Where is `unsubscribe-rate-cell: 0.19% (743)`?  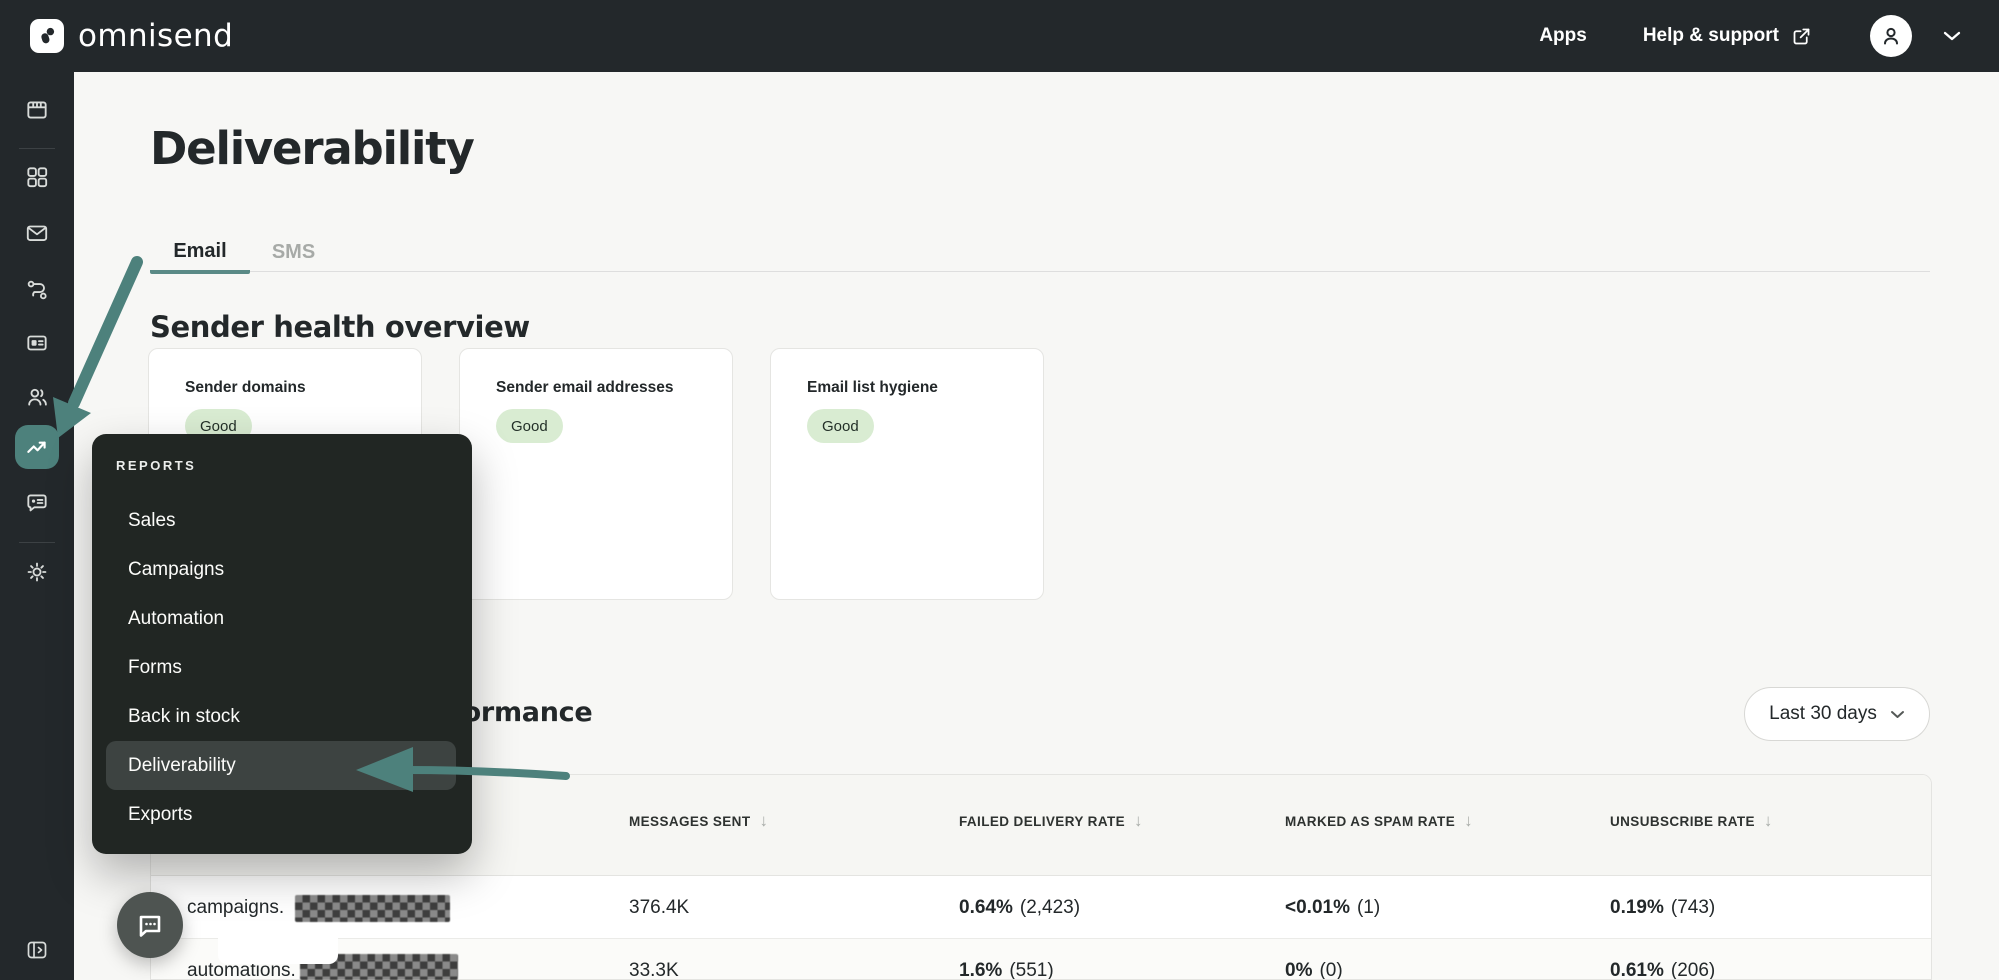 unsubscribe-rate-cell: 0.19% (743) is located at coordinates (1662, 907).